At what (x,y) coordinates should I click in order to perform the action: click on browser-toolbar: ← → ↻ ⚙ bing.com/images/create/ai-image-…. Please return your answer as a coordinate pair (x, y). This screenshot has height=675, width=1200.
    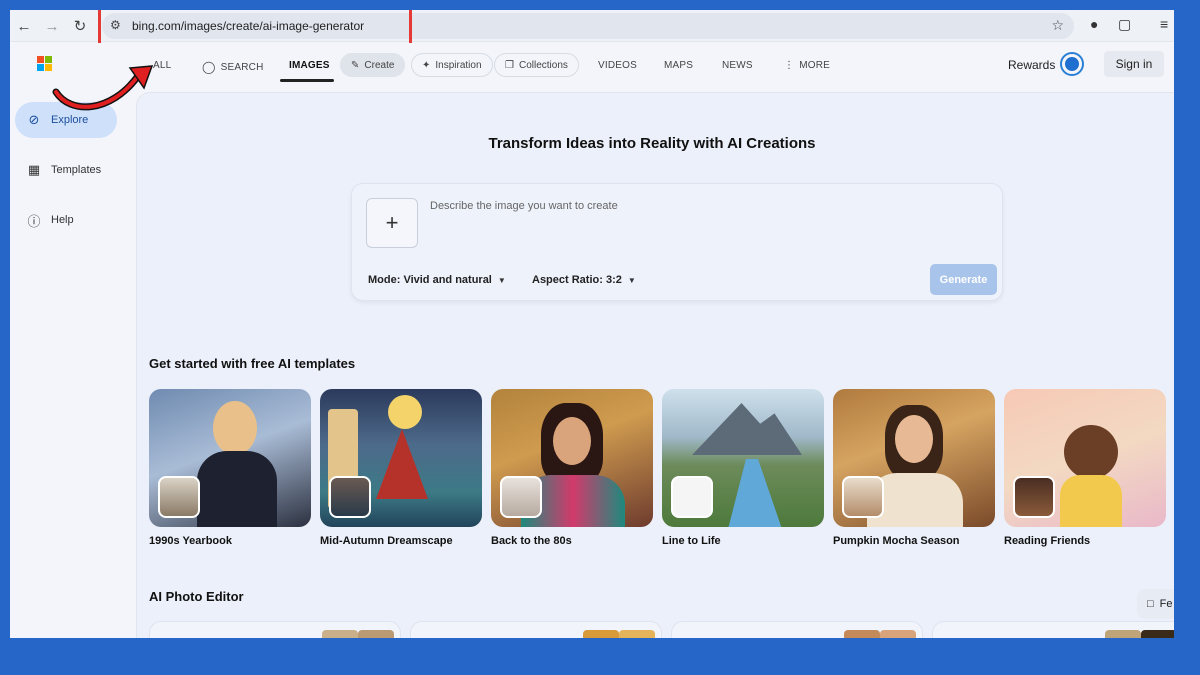
    Looking at the image, I should click on (592, 29).